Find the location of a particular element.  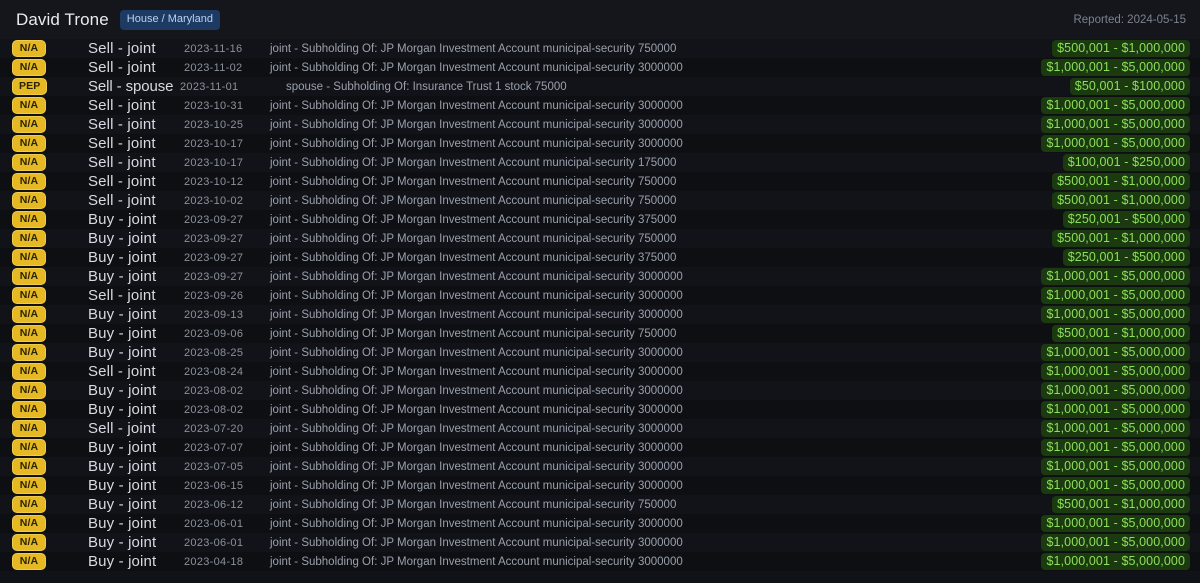

transaction-date: 2023-09-06 is located at coordinates (214, 333).